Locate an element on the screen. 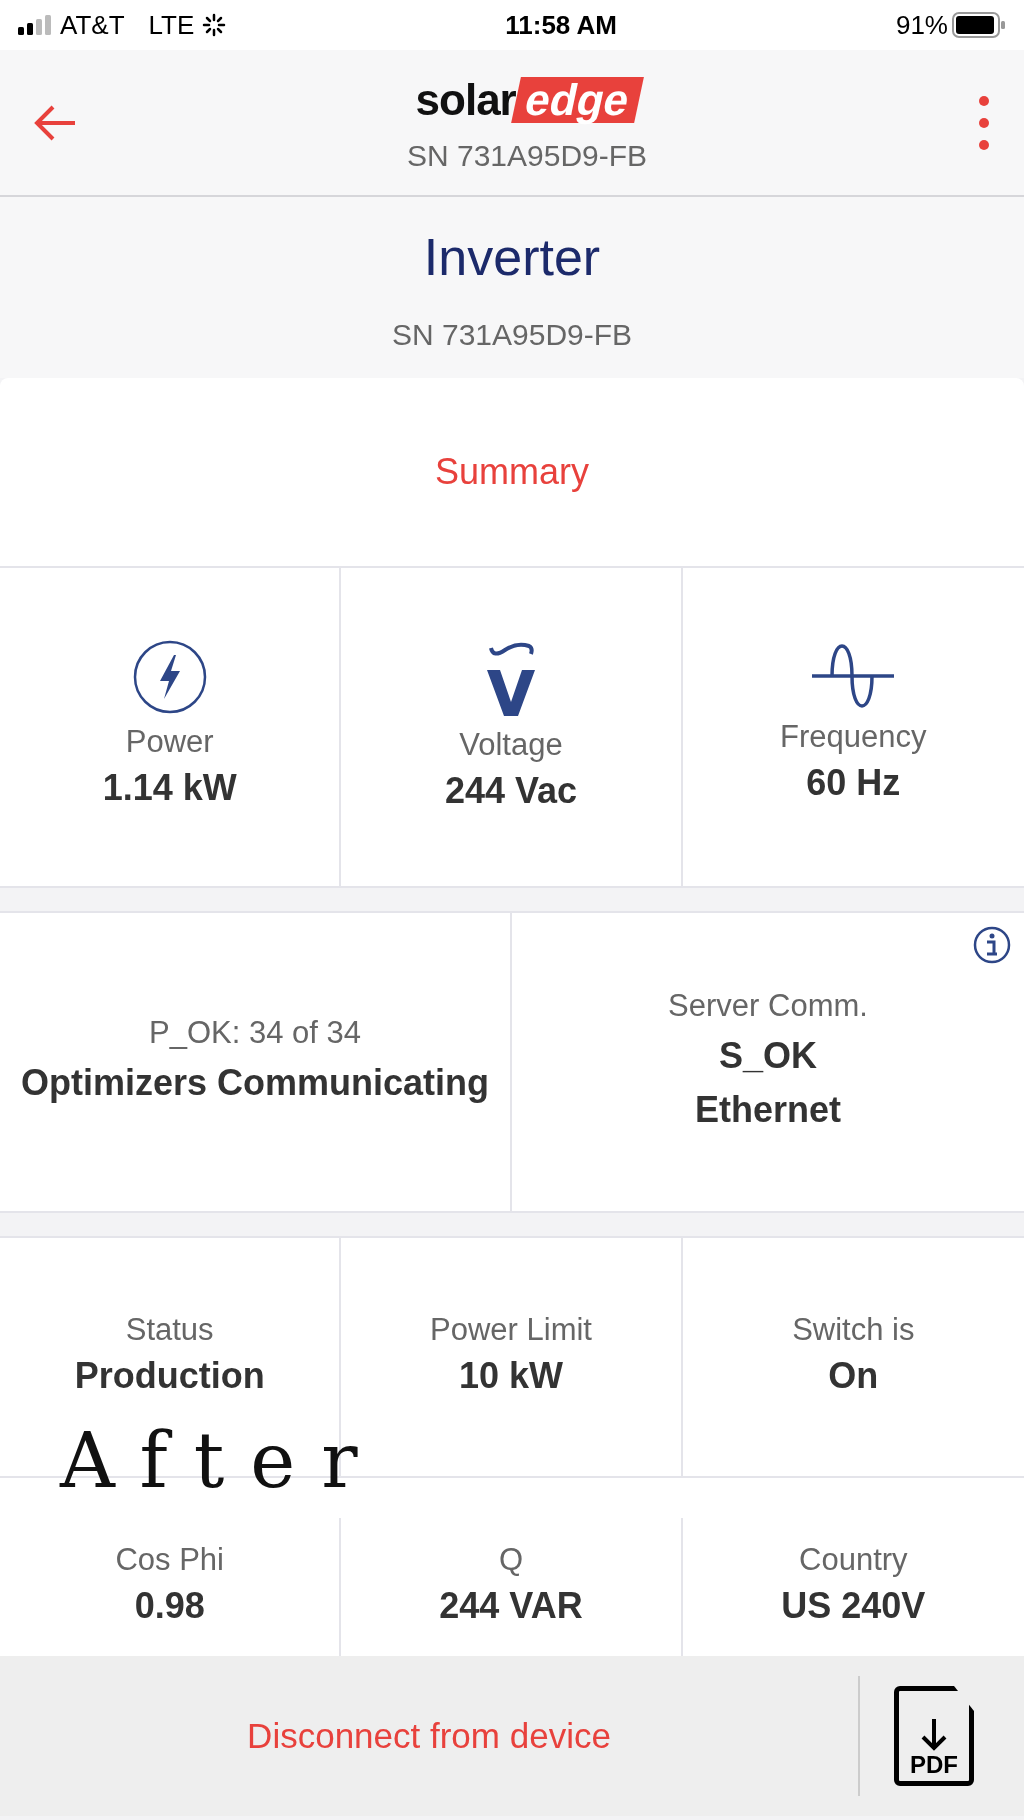 The width and height of the screenshot is (1024, 1820). metric-value: 1.14 kW is located at coordinates (169, 788).